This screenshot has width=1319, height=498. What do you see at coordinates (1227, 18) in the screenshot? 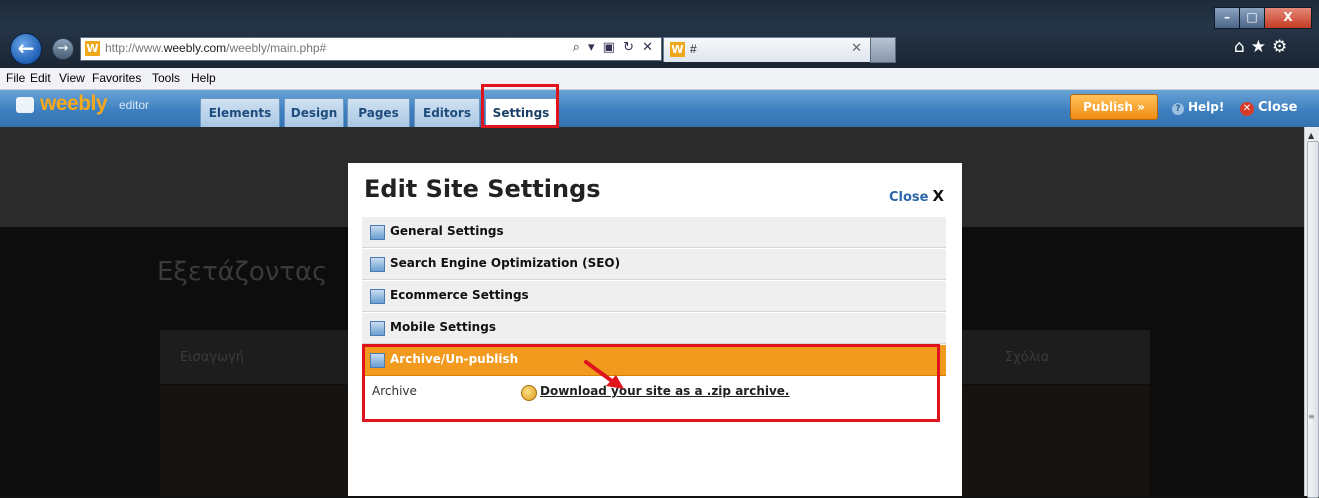
I see `minimize-button: –` at bounding box center [1227, 18].